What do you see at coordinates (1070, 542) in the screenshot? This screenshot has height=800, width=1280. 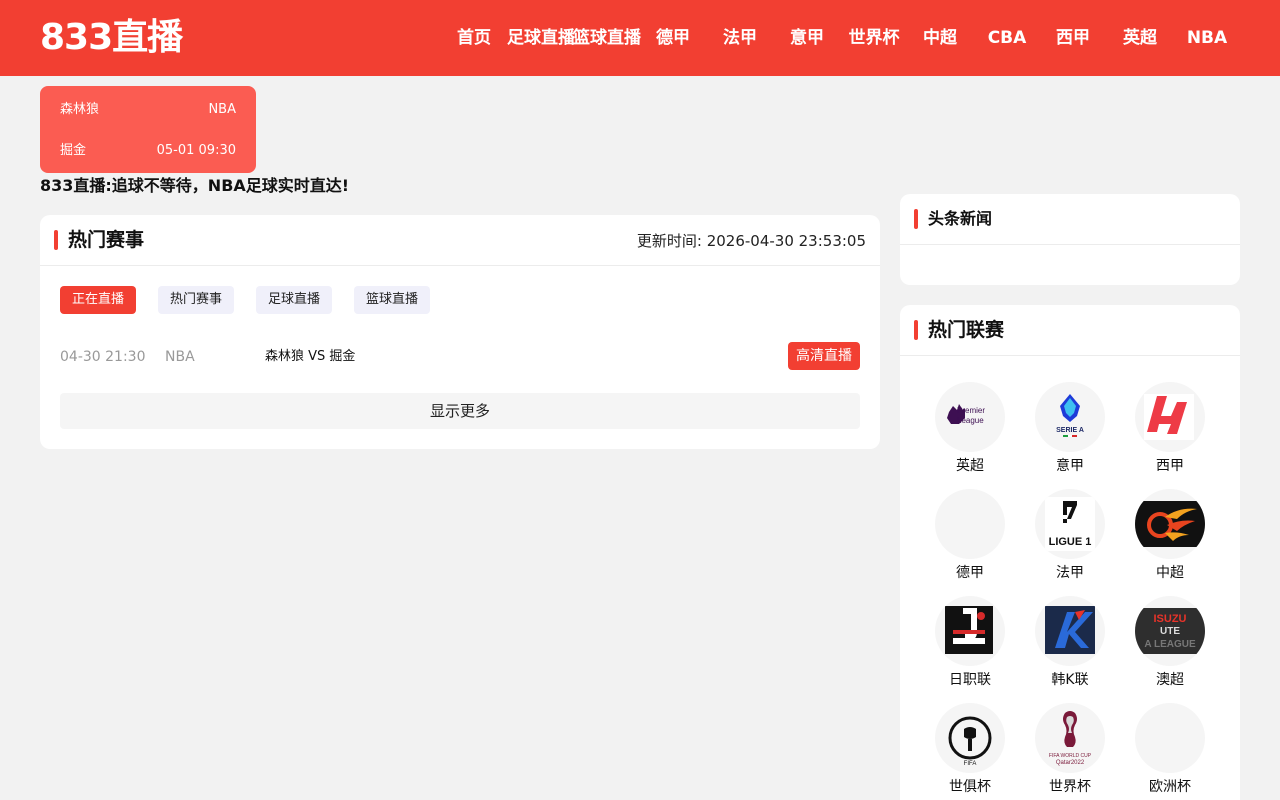 I see `svg-text: LIGUE 1` at bounding box center [1070, 542].